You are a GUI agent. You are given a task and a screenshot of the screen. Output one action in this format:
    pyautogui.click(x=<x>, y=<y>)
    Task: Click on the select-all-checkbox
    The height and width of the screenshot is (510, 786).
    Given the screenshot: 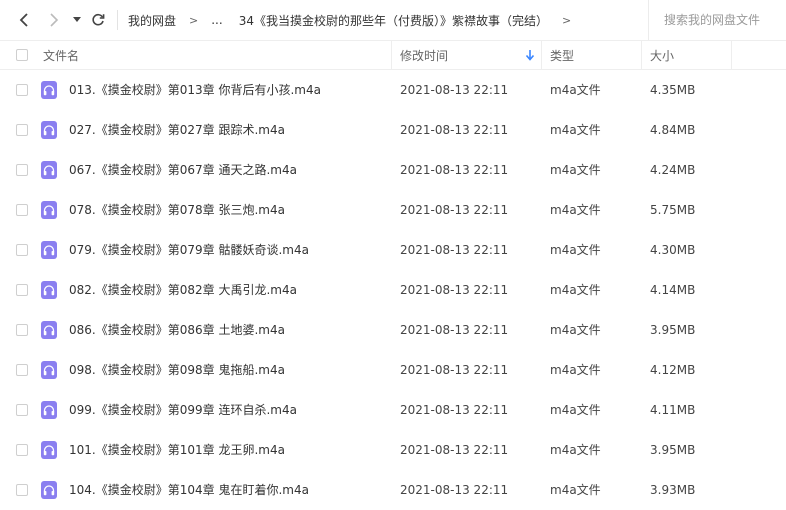 What is the action you would take?
    pyautogui.click(x=22, y=55)
    